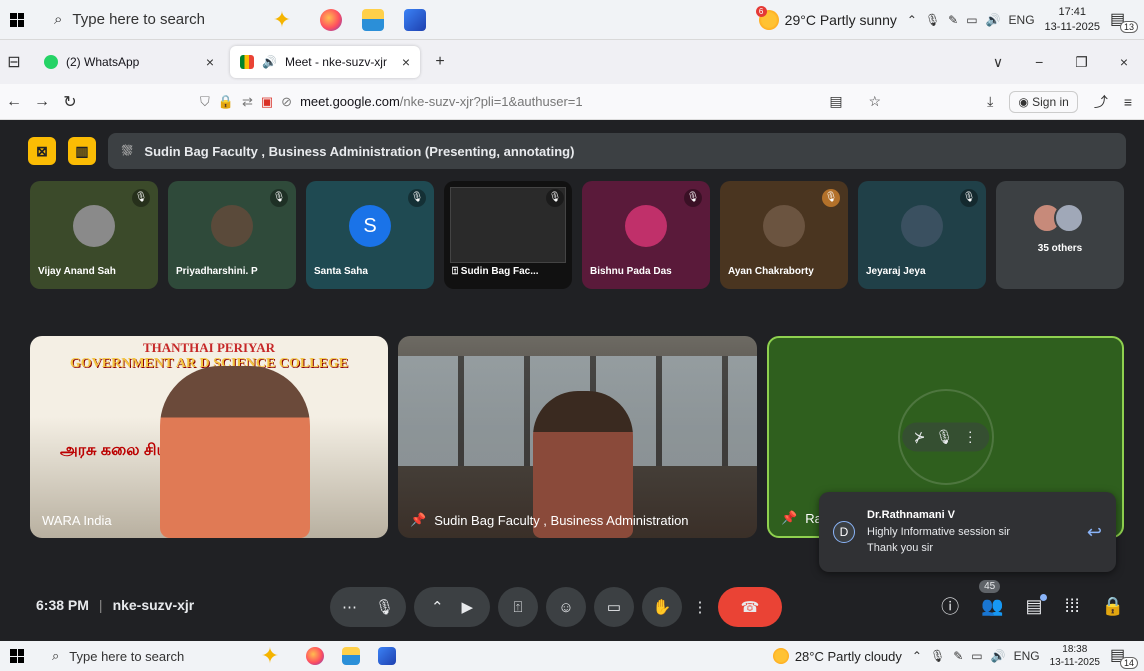  What do you see at coordinates (1094, 532) in the screenshot?
I see `reply-icon: ↩` at bounding box center [1094, 532].